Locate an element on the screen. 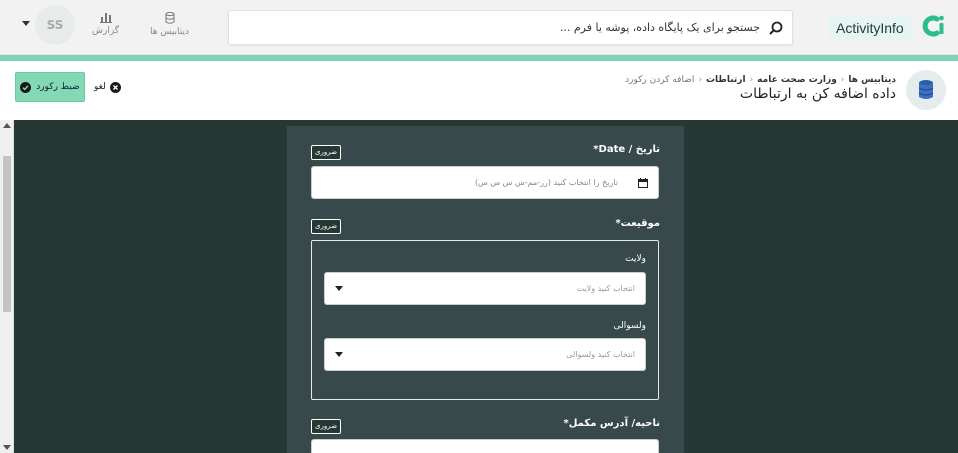  activityinfo-logo-icon is located at coordinates (934, 26).